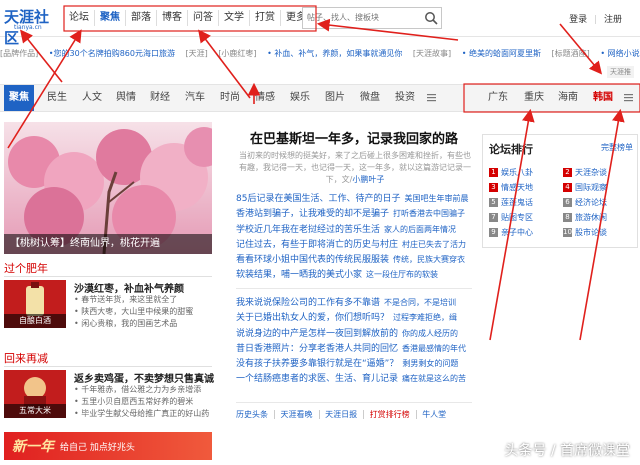  I want to click on watermark-text: 头条号 / 首席微课堂, so click(567, 451).